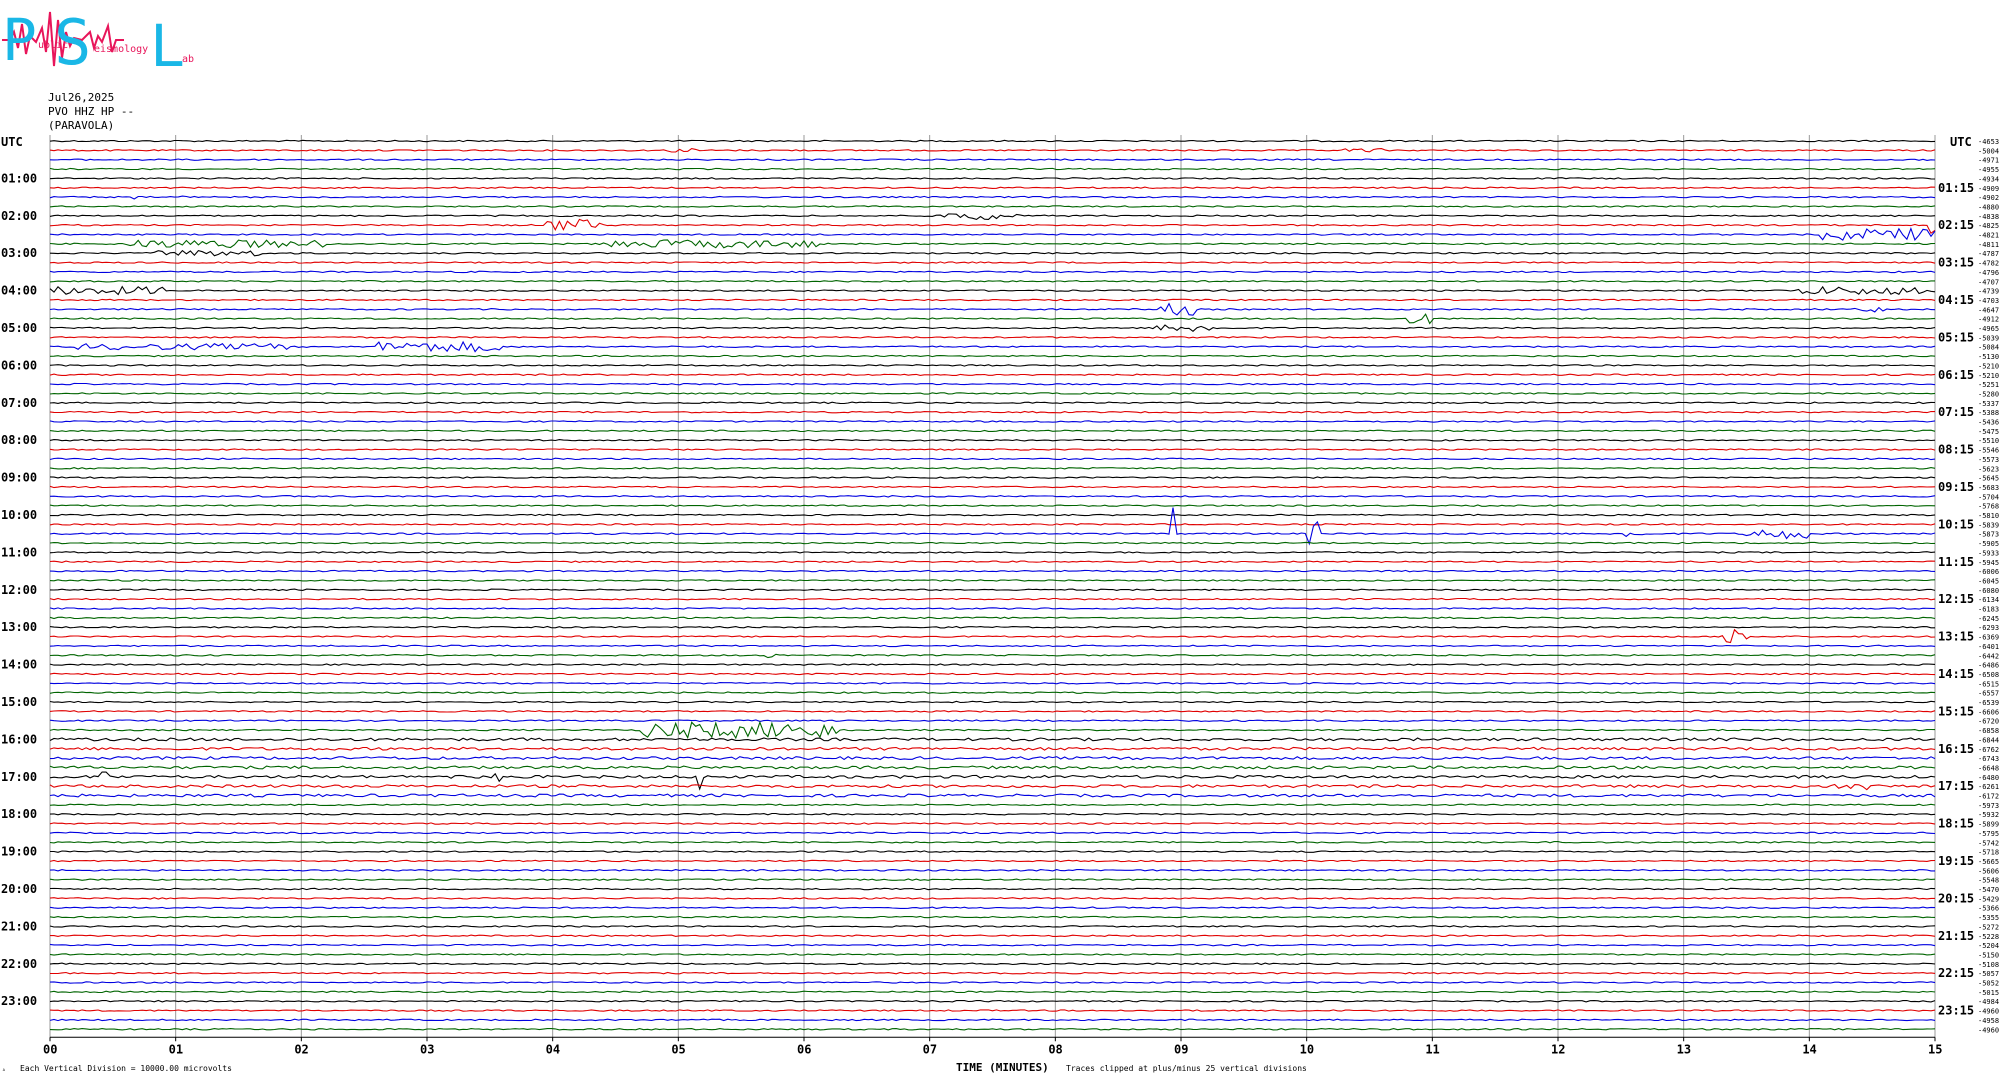  What do you see at coordinates (1988, 413) in the screenshot?
I see `trace-offset-label: -5388` at bounding box center [1988, 413].